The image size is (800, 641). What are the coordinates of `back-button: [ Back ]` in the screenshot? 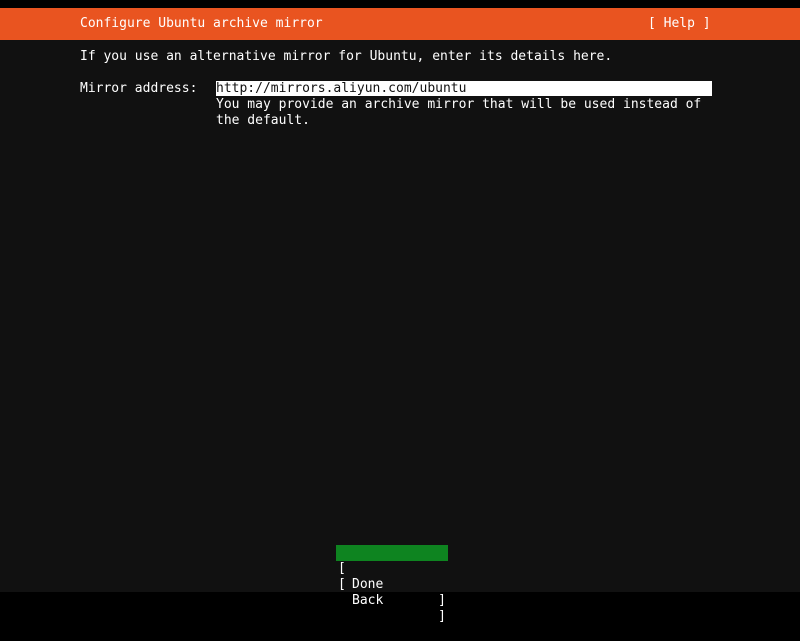 It's located at (392, 592).